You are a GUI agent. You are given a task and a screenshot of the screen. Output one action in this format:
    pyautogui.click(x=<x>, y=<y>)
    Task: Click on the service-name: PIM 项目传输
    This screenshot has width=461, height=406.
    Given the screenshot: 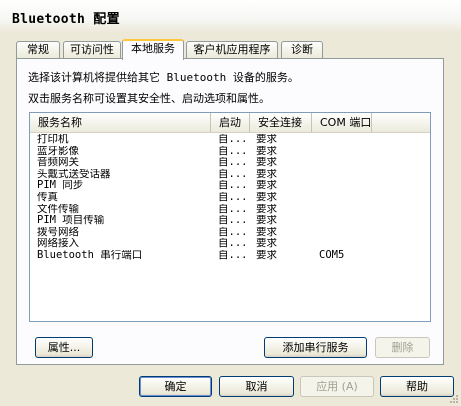 What is the action you would take?
    pyautogui.click(x=71, y=221)
    